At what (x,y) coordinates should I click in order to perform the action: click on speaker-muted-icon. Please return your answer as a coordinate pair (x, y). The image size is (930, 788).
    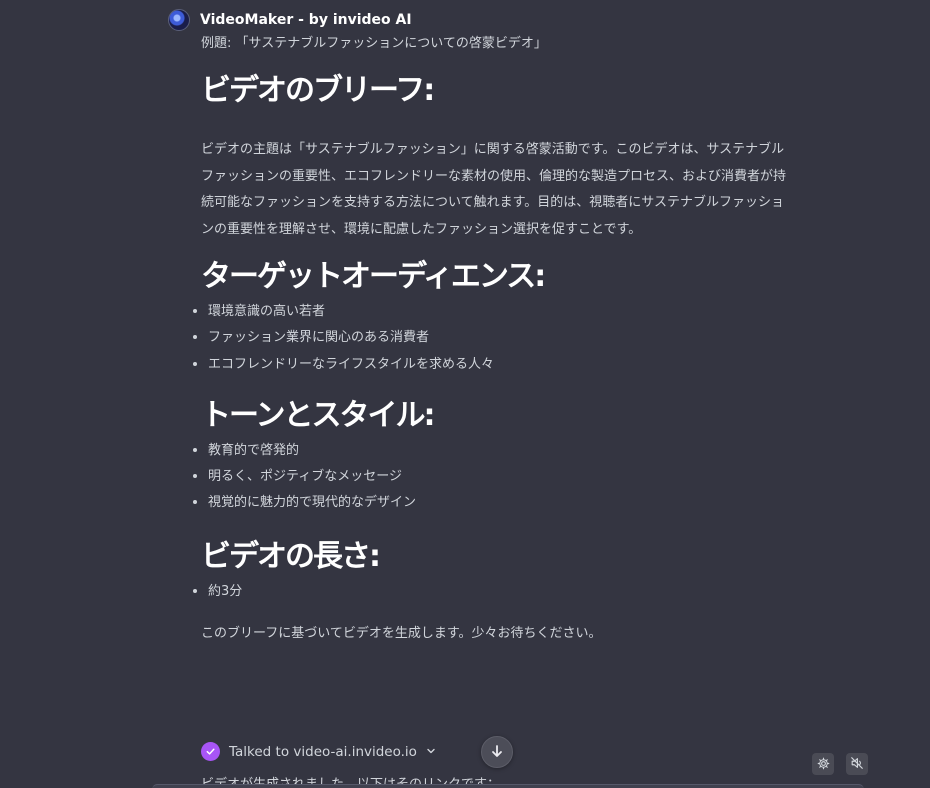
    Looking at the image, I should click on (857, 764).